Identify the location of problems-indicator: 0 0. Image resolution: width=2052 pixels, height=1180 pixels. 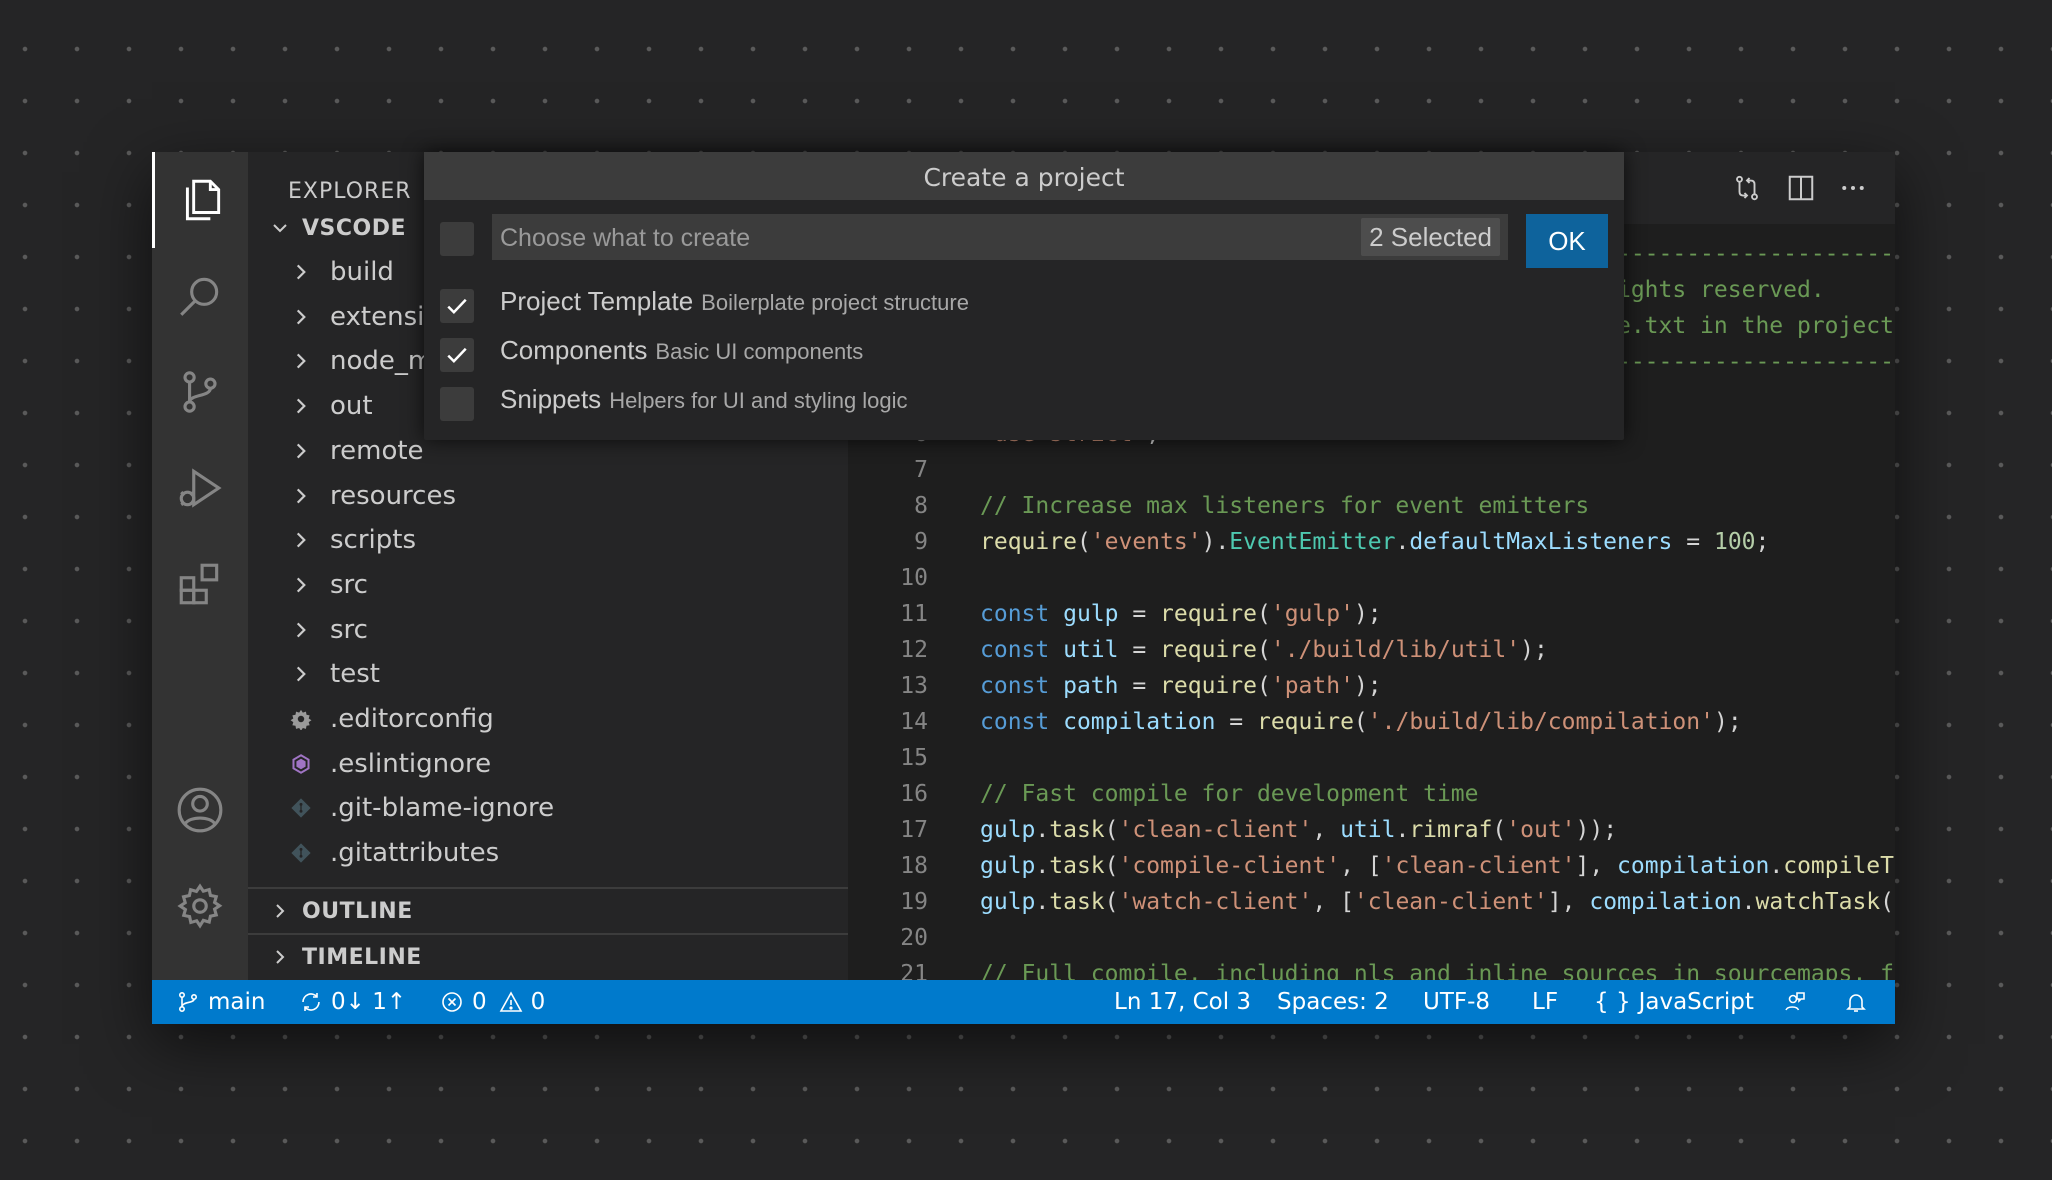
(492, 1002).